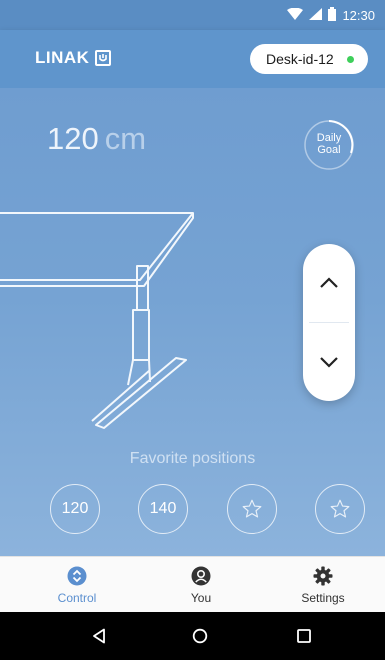 This screenshot has height=660, width=385. What do you see at coordinates (329, 138) in the screenshot?
I see `daily-goal-line1: Daily` at bounding box center [329, 138].